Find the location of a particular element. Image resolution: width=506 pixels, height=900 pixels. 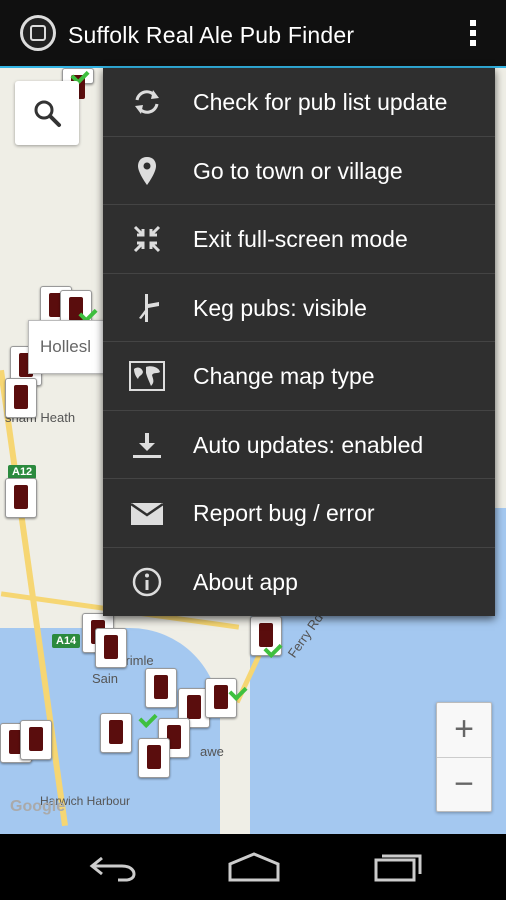

menu-item-label: Go to town or village is located at coordinates (298, 170).